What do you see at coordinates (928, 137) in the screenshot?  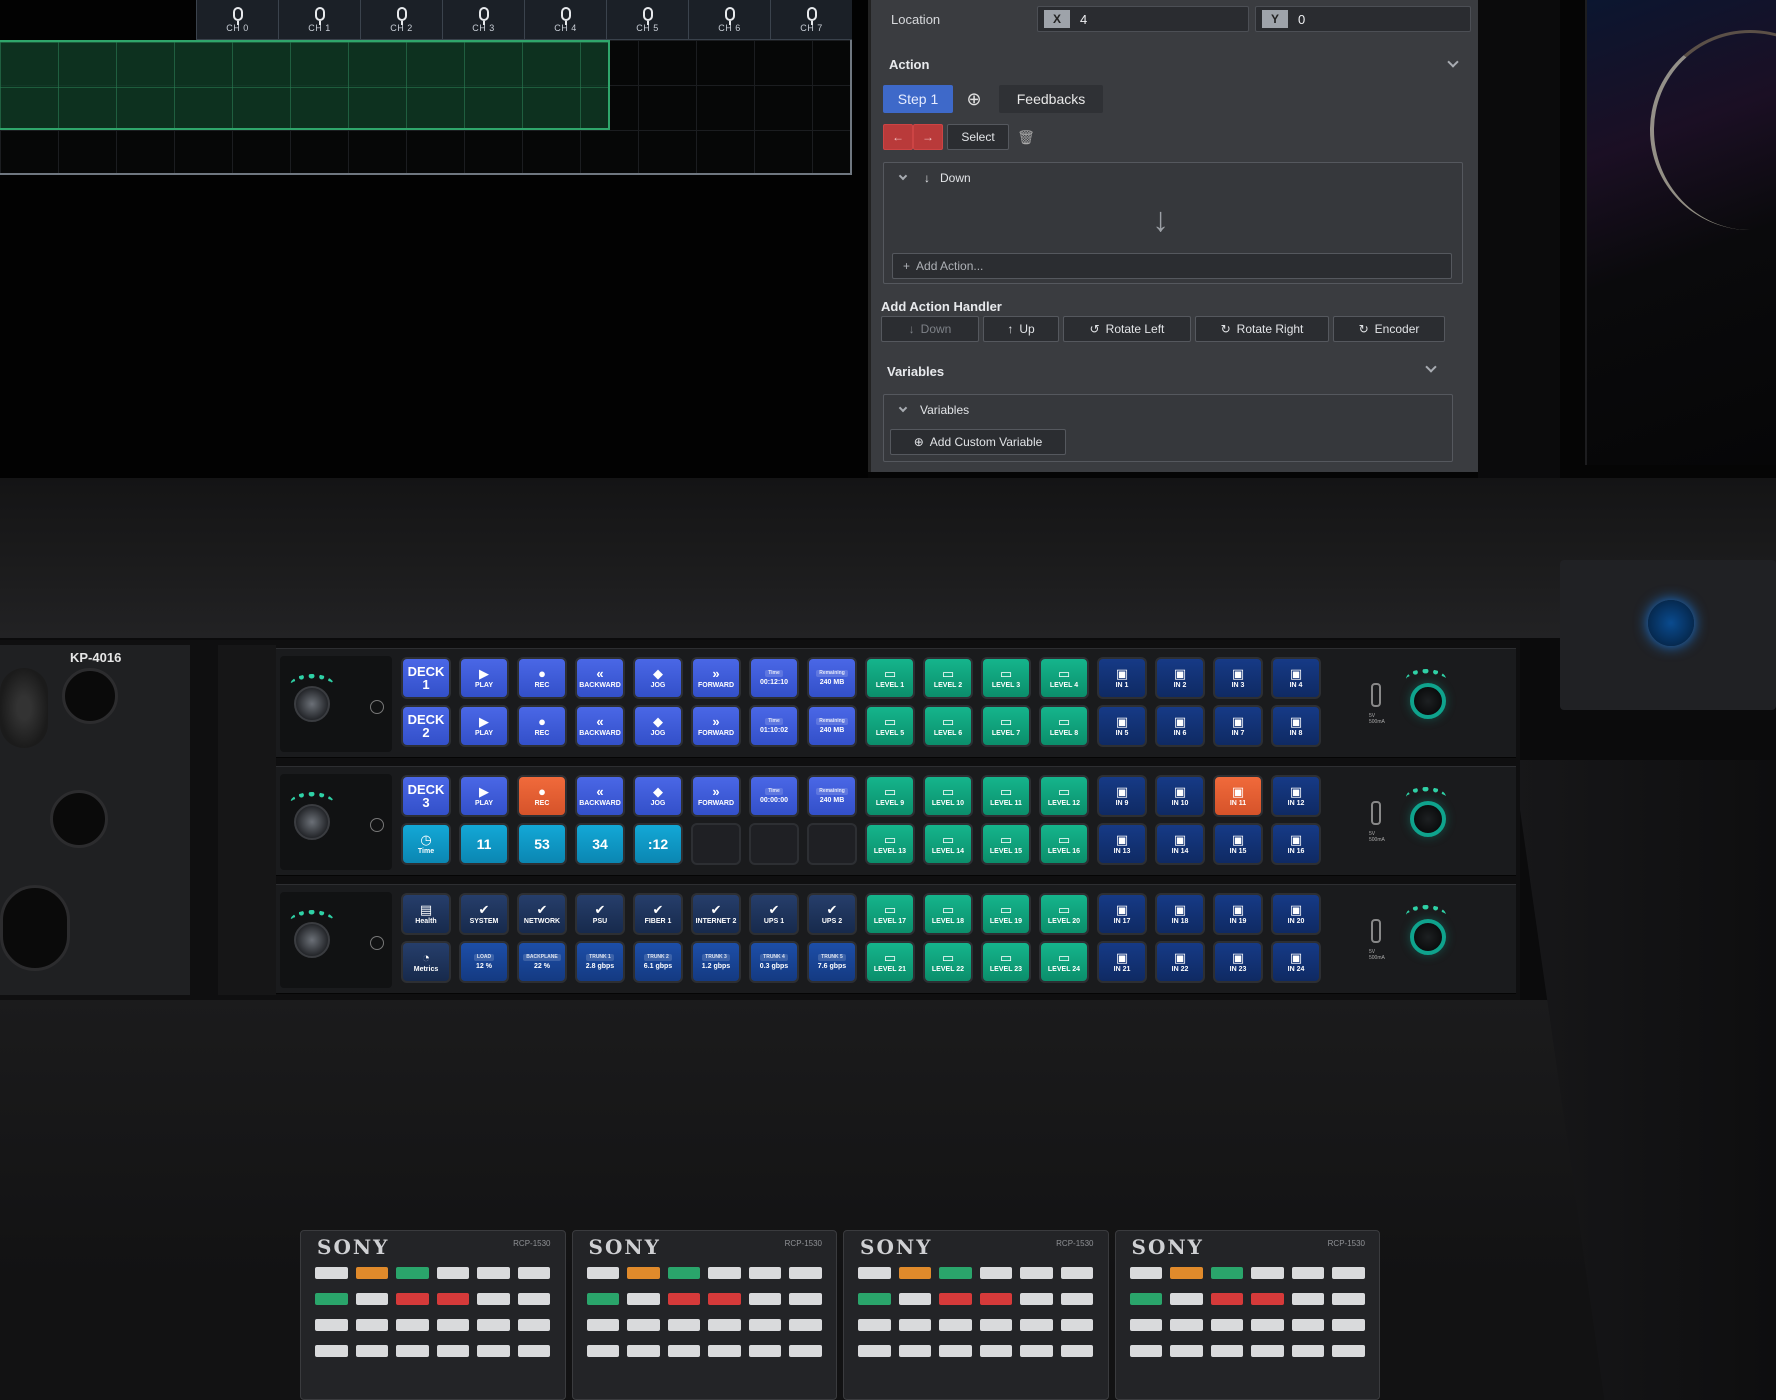 I see `arrow-right-icon: →` at bounding box center [928, 137].